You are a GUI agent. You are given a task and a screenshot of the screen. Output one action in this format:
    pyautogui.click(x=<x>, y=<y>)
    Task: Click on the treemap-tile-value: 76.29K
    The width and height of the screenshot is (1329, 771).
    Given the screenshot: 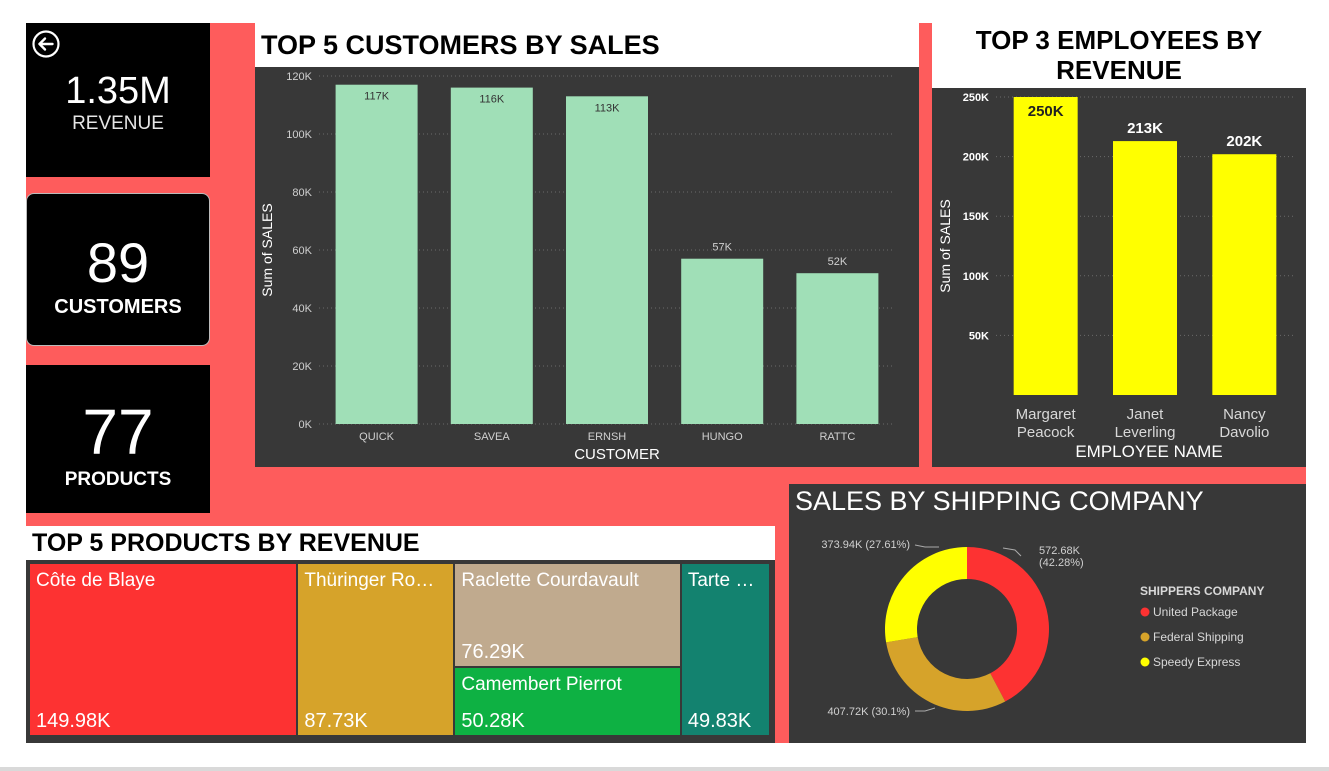 What is the action you would take?
    pyautogui.click(x=493, y=652)
    